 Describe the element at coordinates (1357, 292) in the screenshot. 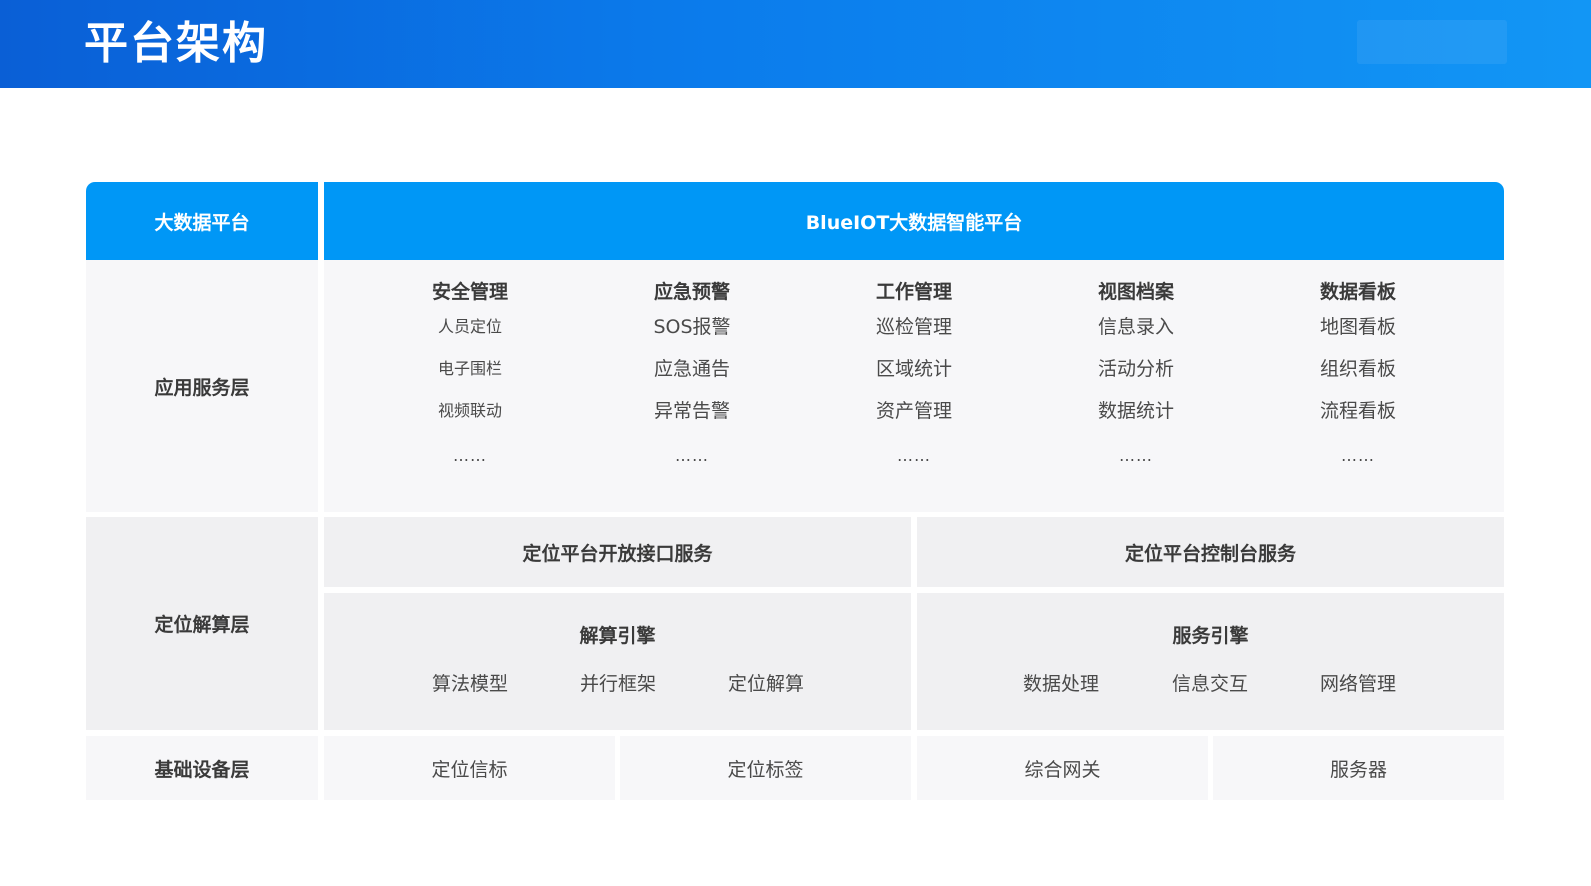

I see `app-column-title: 数据看板` at that location.